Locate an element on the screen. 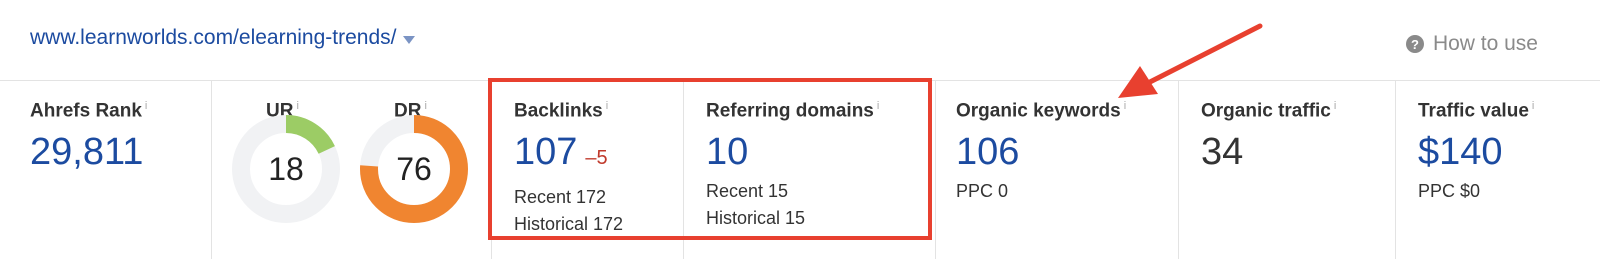  how-to-use-link: ? How to use is located at coordinates (1471, 44).